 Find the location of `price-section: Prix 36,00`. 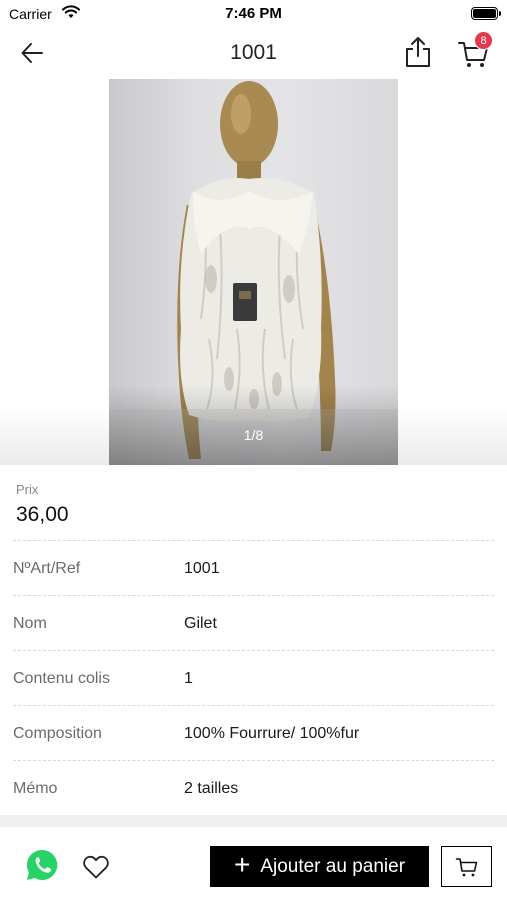

price-section: Prix 36,00 is located at coordinates (253, 503).